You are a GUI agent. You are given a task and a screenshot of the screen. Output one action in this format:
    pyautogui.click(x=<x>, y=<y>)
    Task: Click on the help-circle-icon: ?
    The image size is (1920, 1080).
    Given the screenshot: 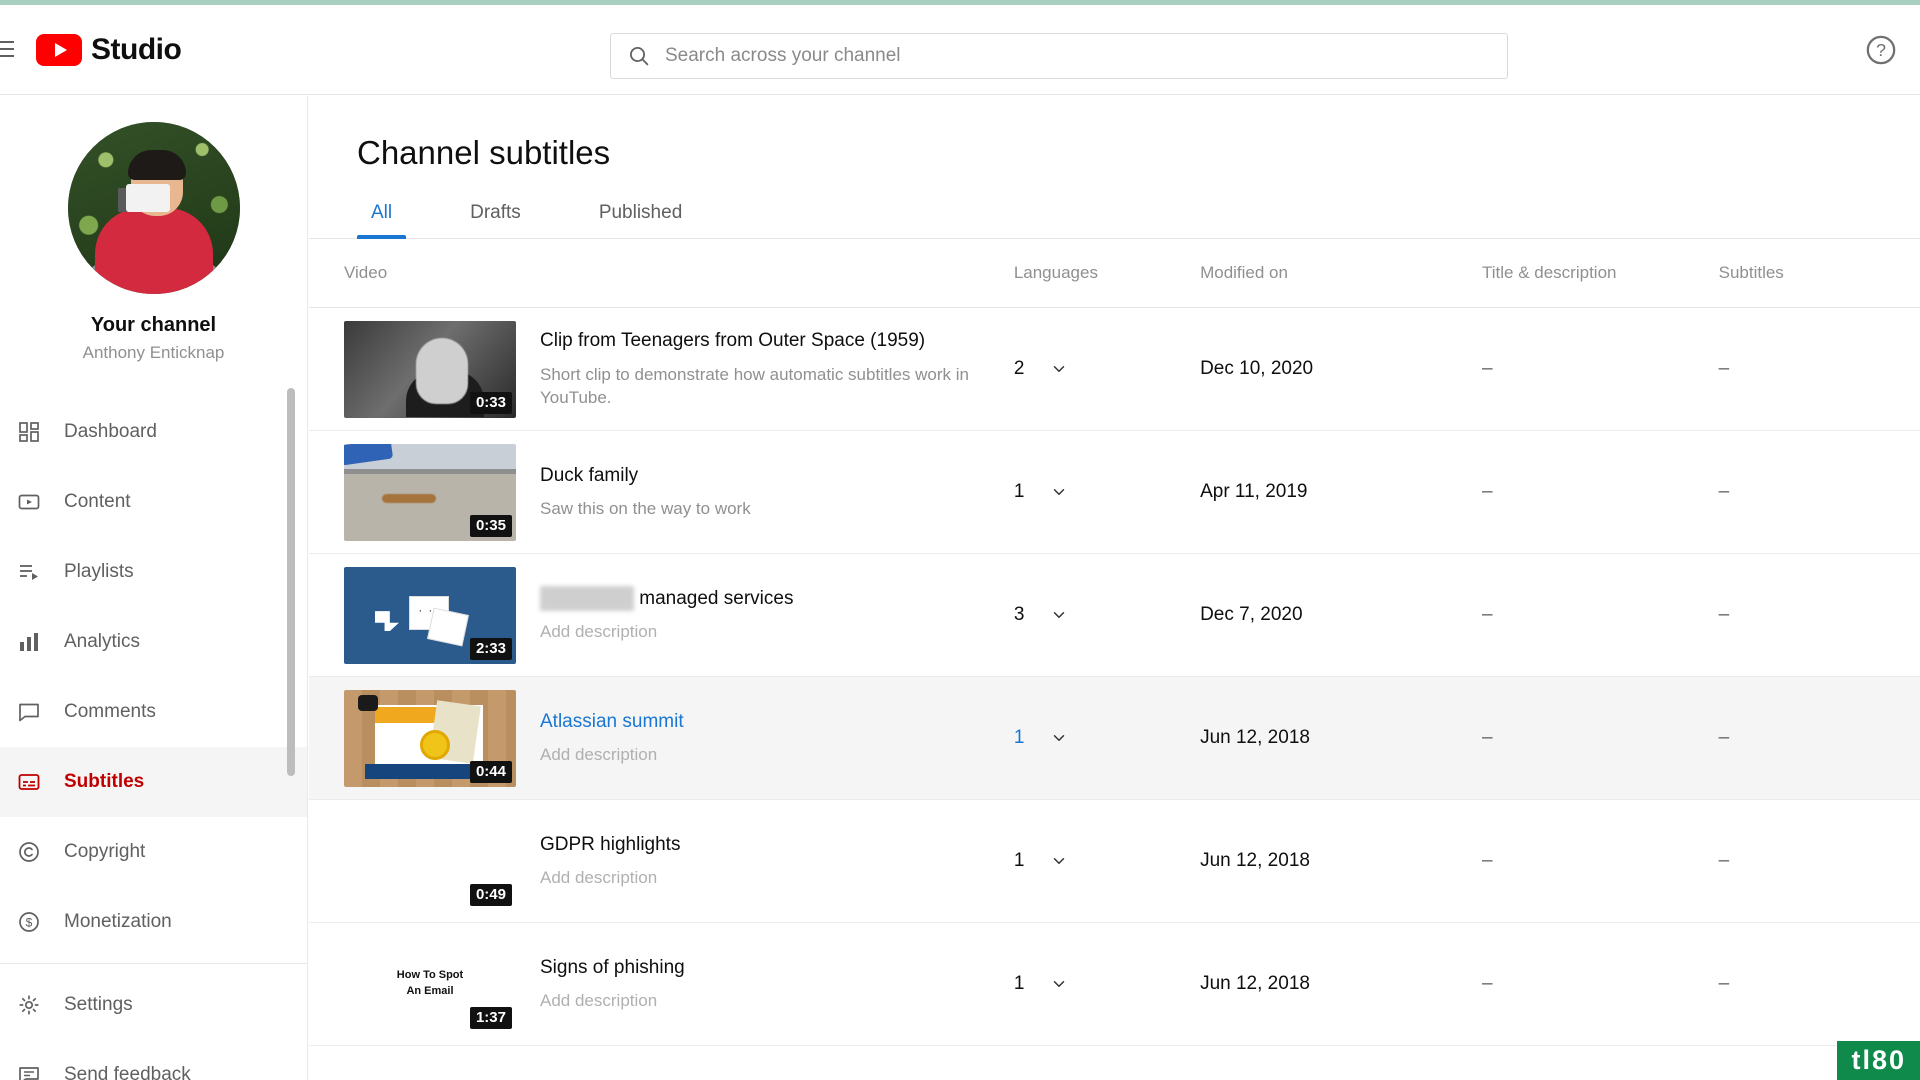 What is the action you would take?
    pyautogui.click(x=1881, y=50)
    